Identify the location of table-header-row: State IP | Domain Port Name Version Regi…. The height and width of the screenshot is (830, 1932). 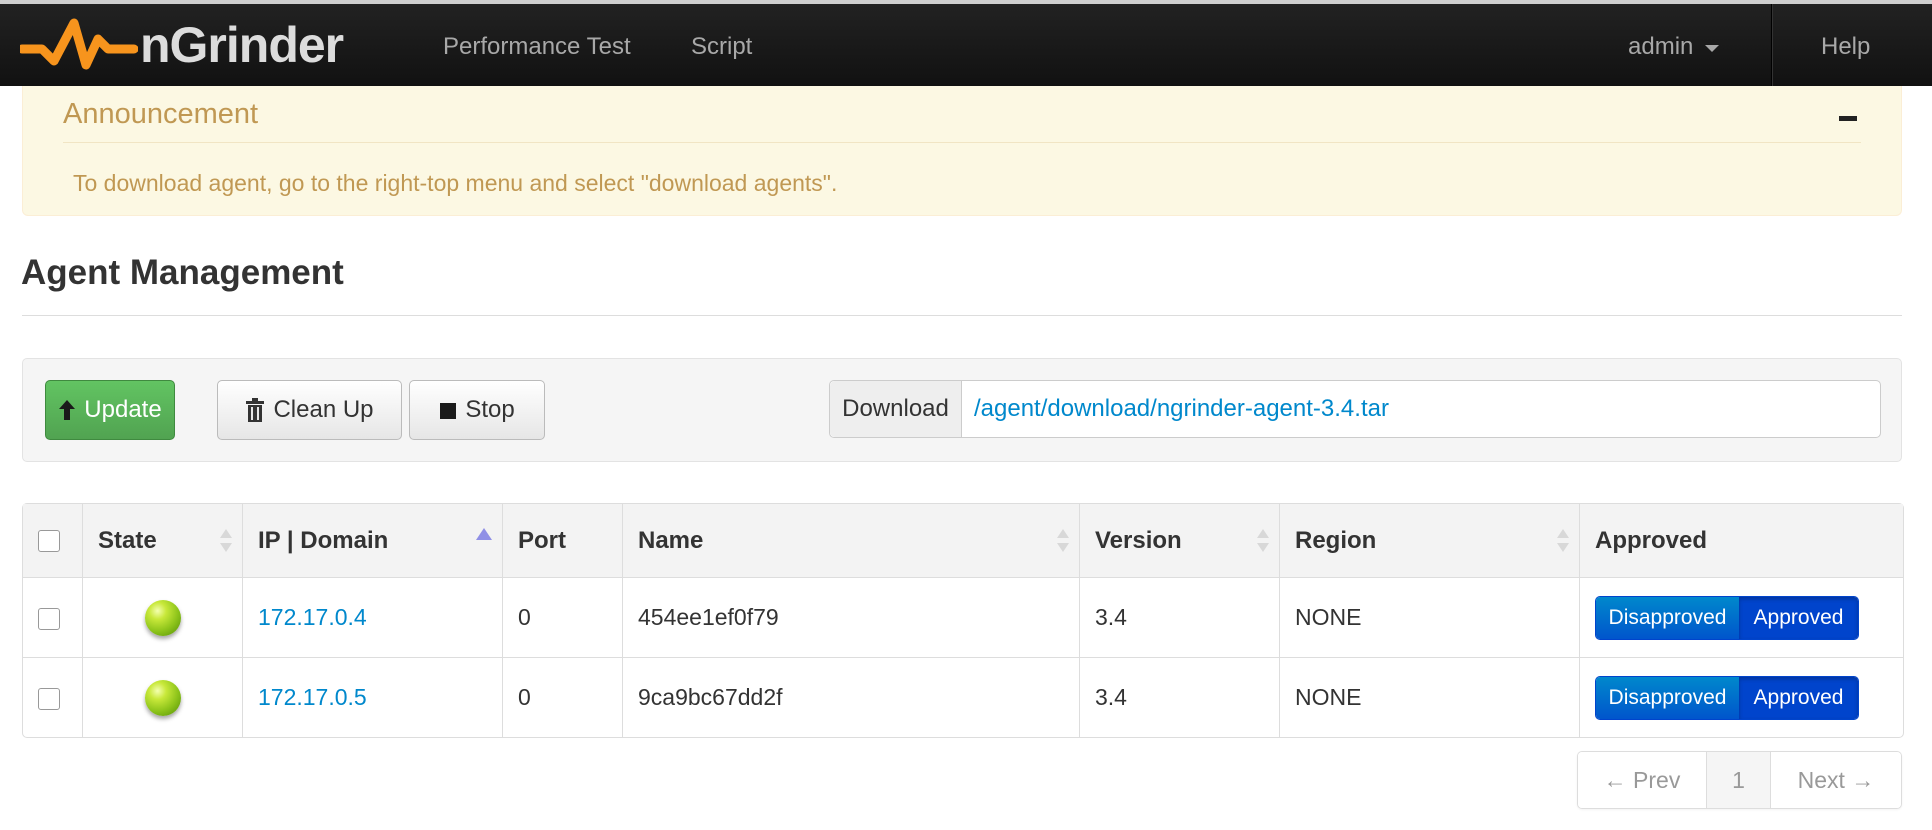
(963, 540).